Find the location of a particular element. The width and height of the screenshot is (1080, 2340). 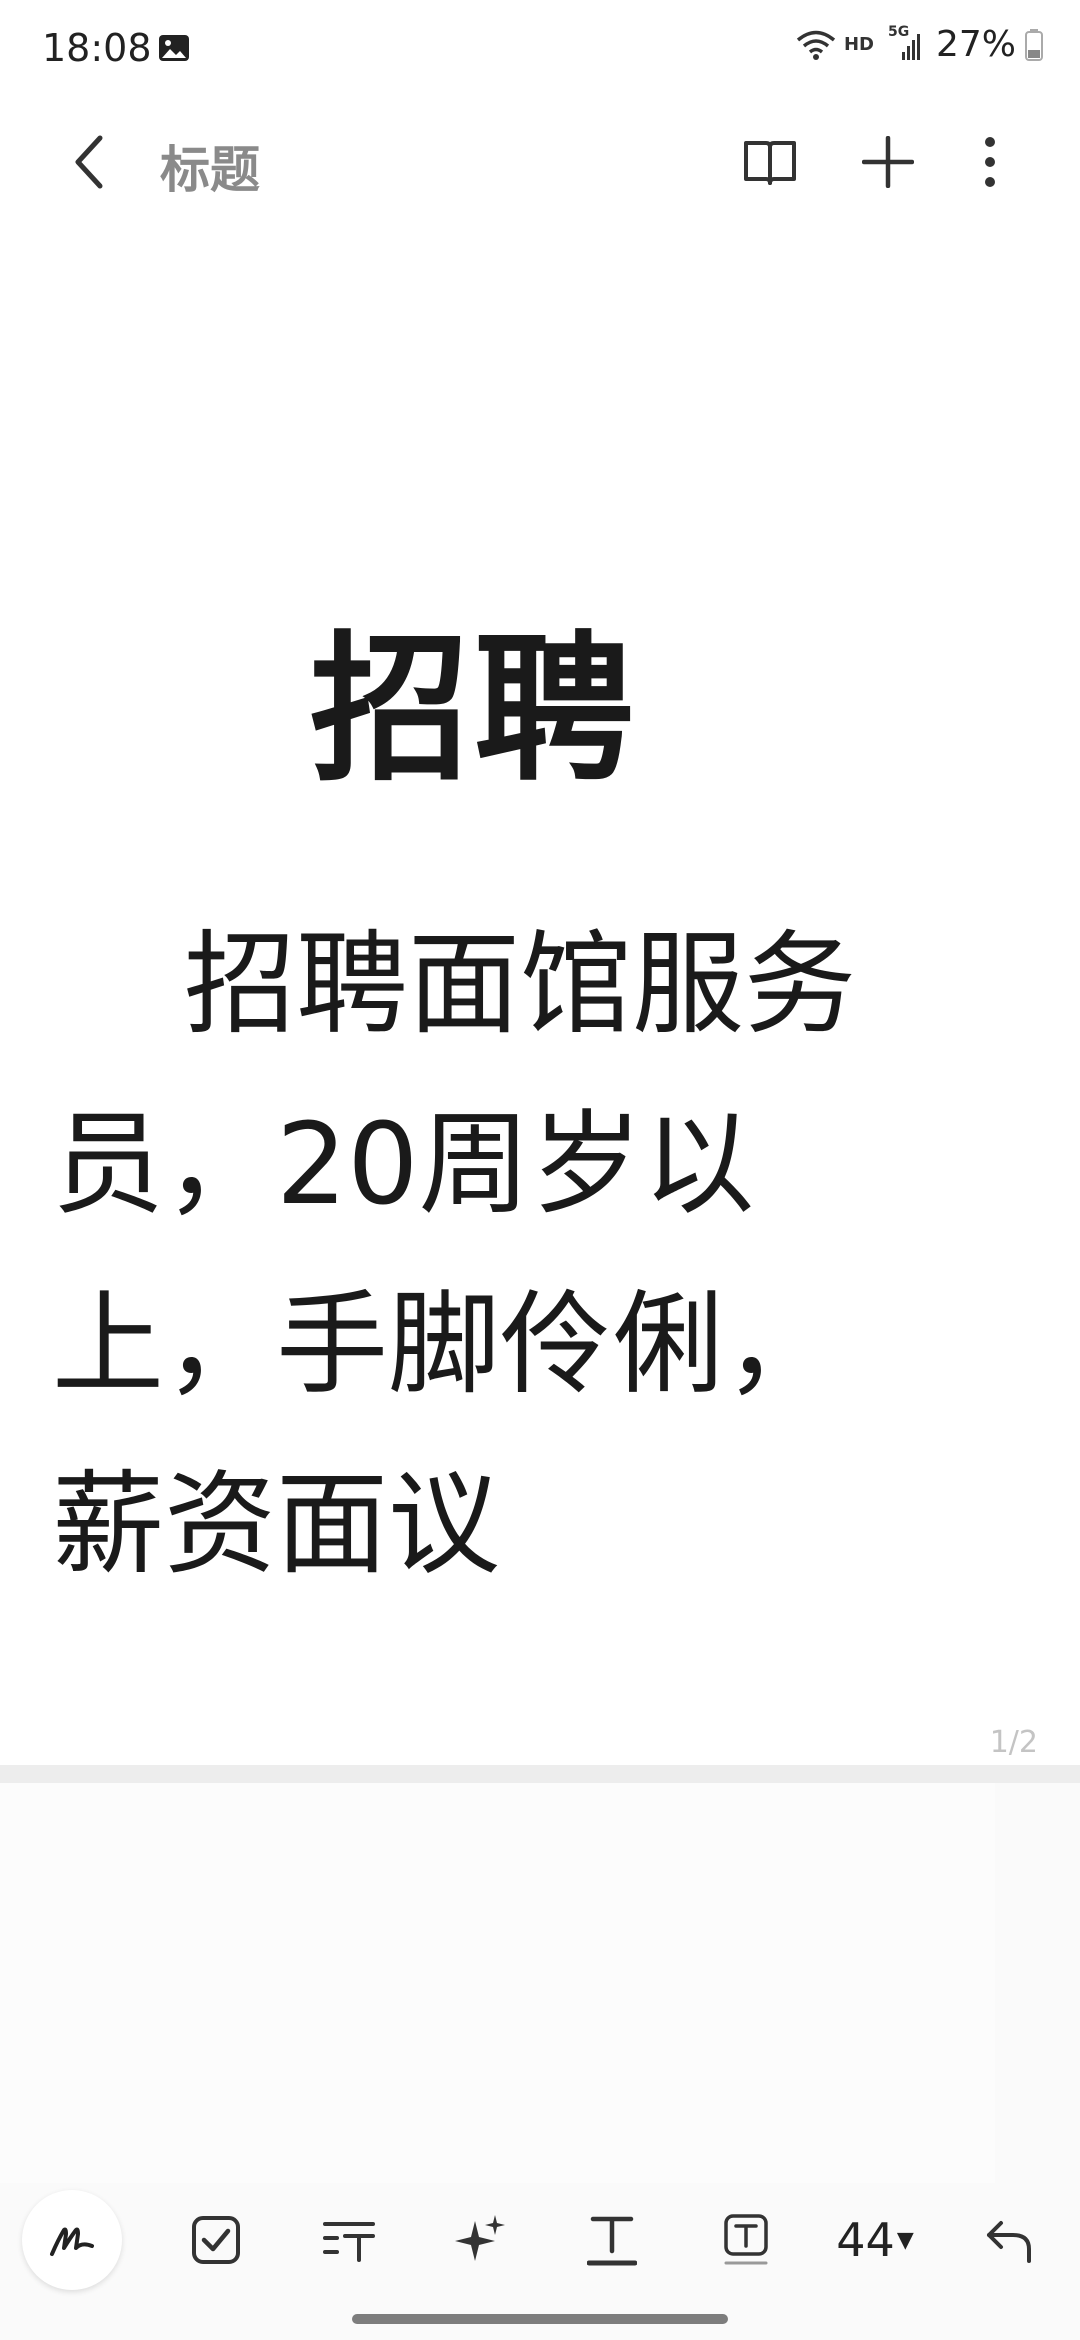

editor-toolbar: 44 ▼ is located at coordinates (540, 2240).